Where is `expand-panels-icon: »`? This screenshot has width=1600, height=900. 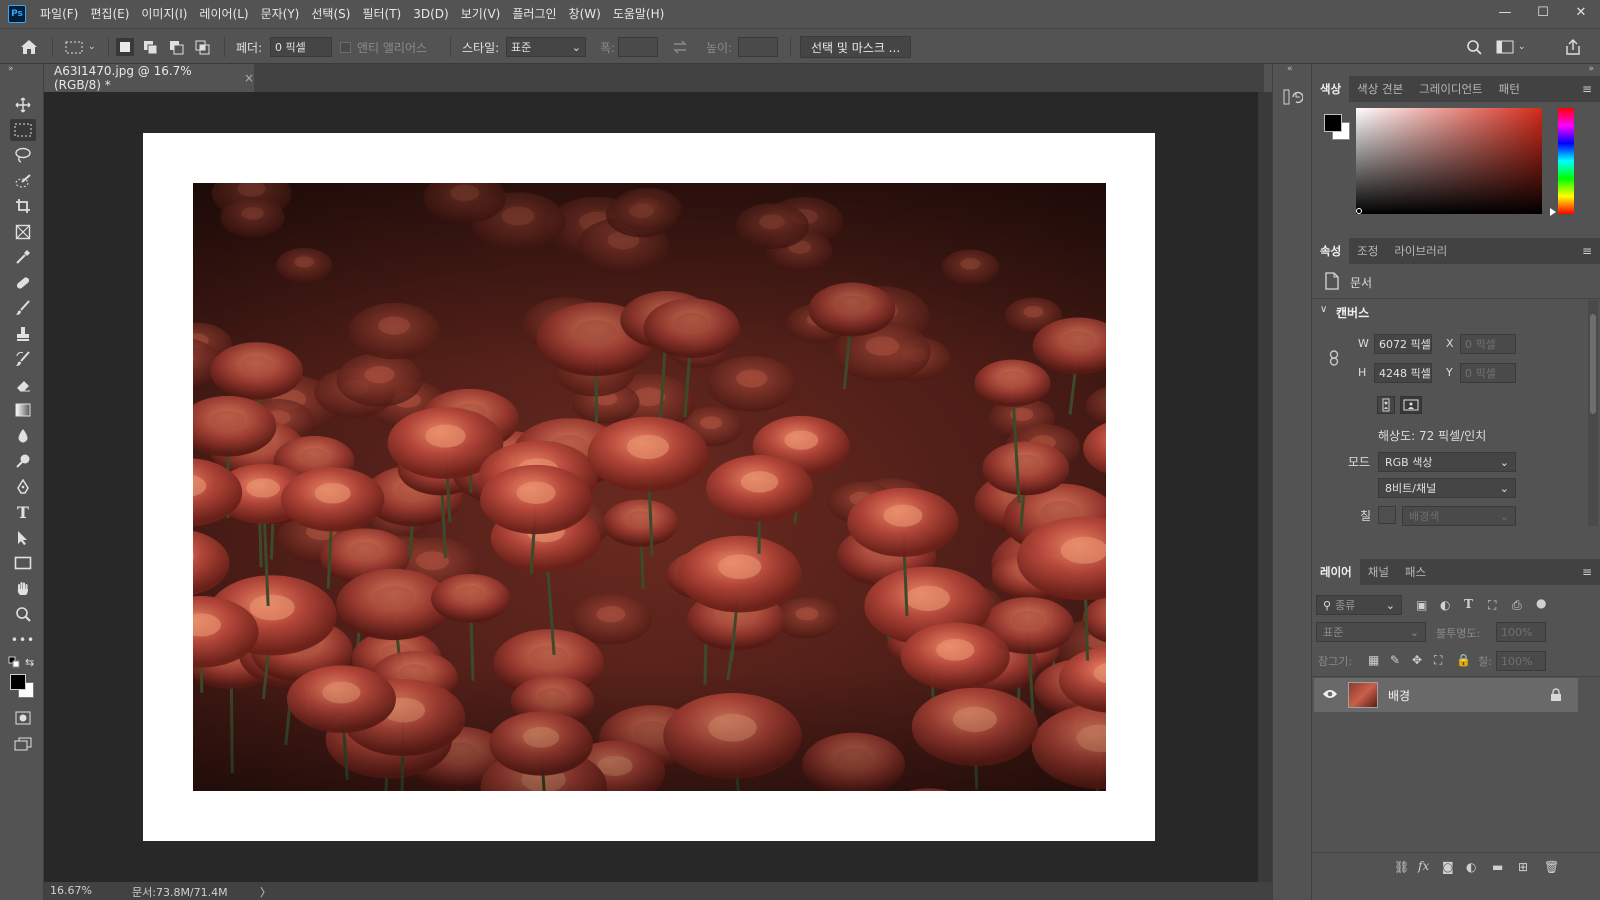
expand-panels-icon: » is located at coordinates (1591, 69).